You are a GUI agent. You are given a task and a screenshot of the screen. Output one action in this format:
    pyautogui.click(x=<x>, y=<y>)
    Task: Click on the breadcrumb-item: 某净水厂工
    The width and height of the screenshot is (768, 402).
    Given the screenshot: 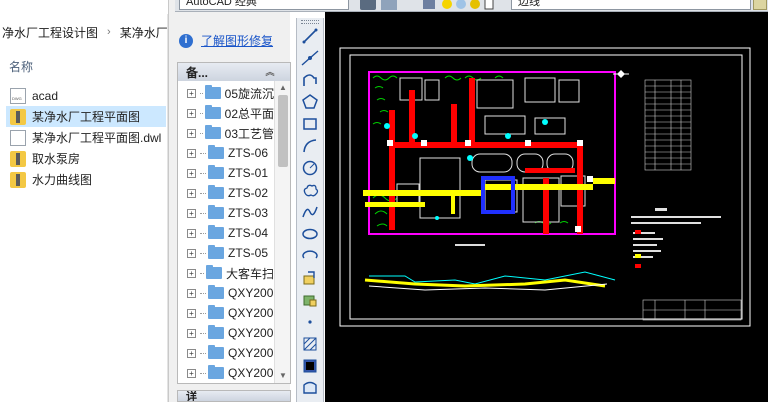 What is the action you would take?
    pyautogui.click(x=143, y=32)
    